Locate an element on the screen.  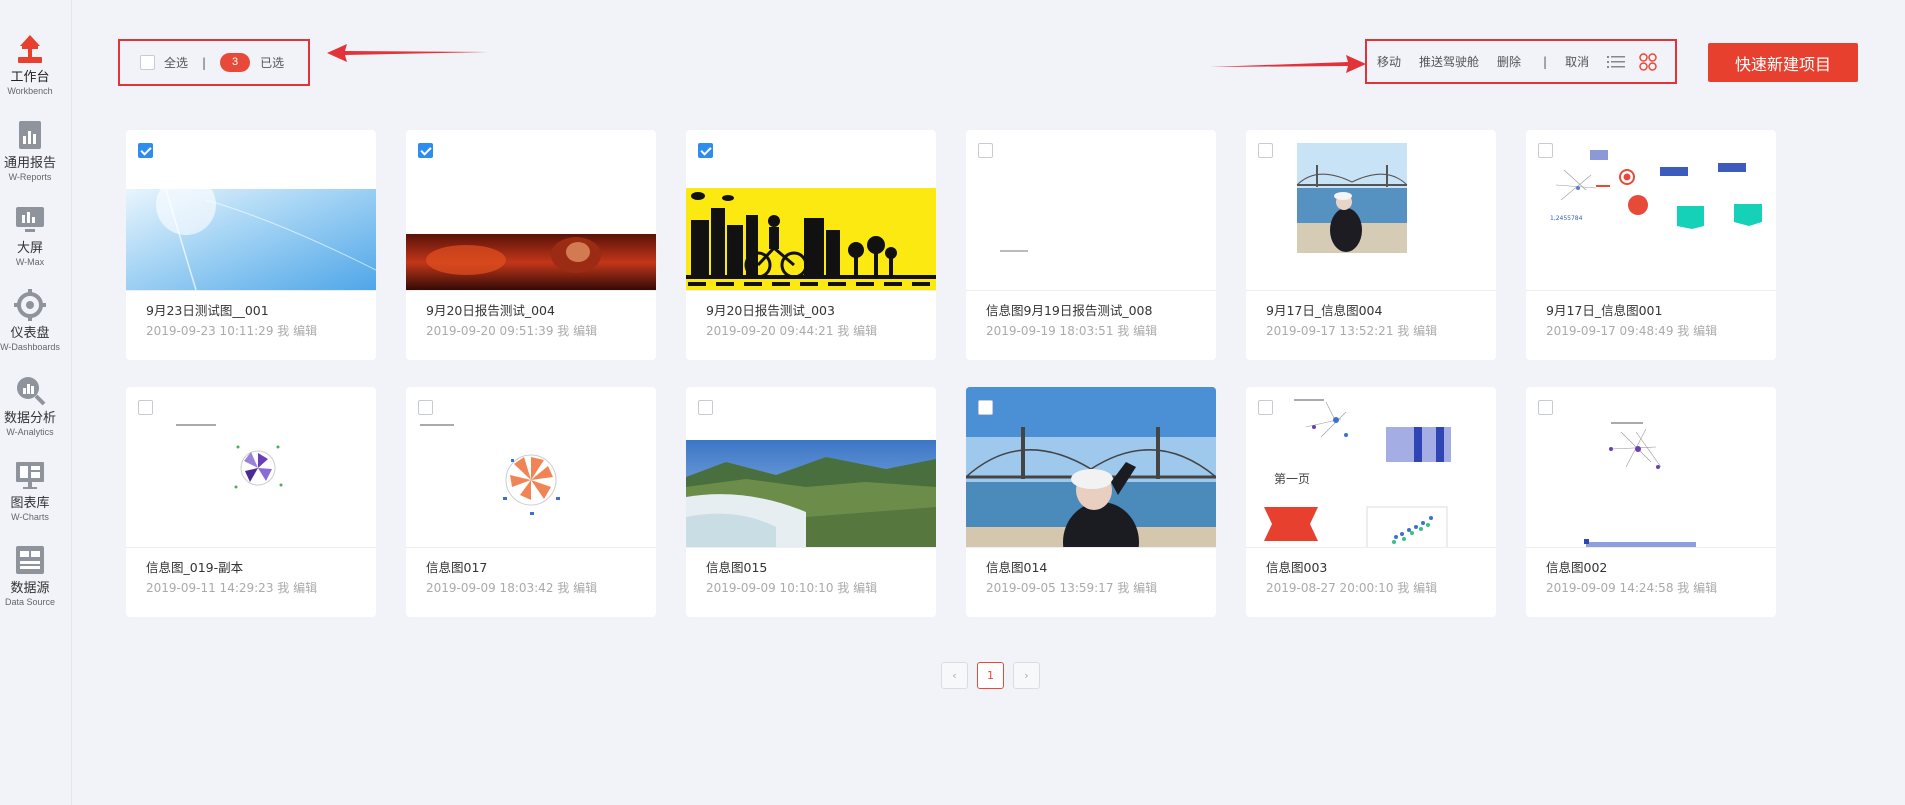
infographic-thumbnail: 1,2455784 is located at coordinates (1653, 189).